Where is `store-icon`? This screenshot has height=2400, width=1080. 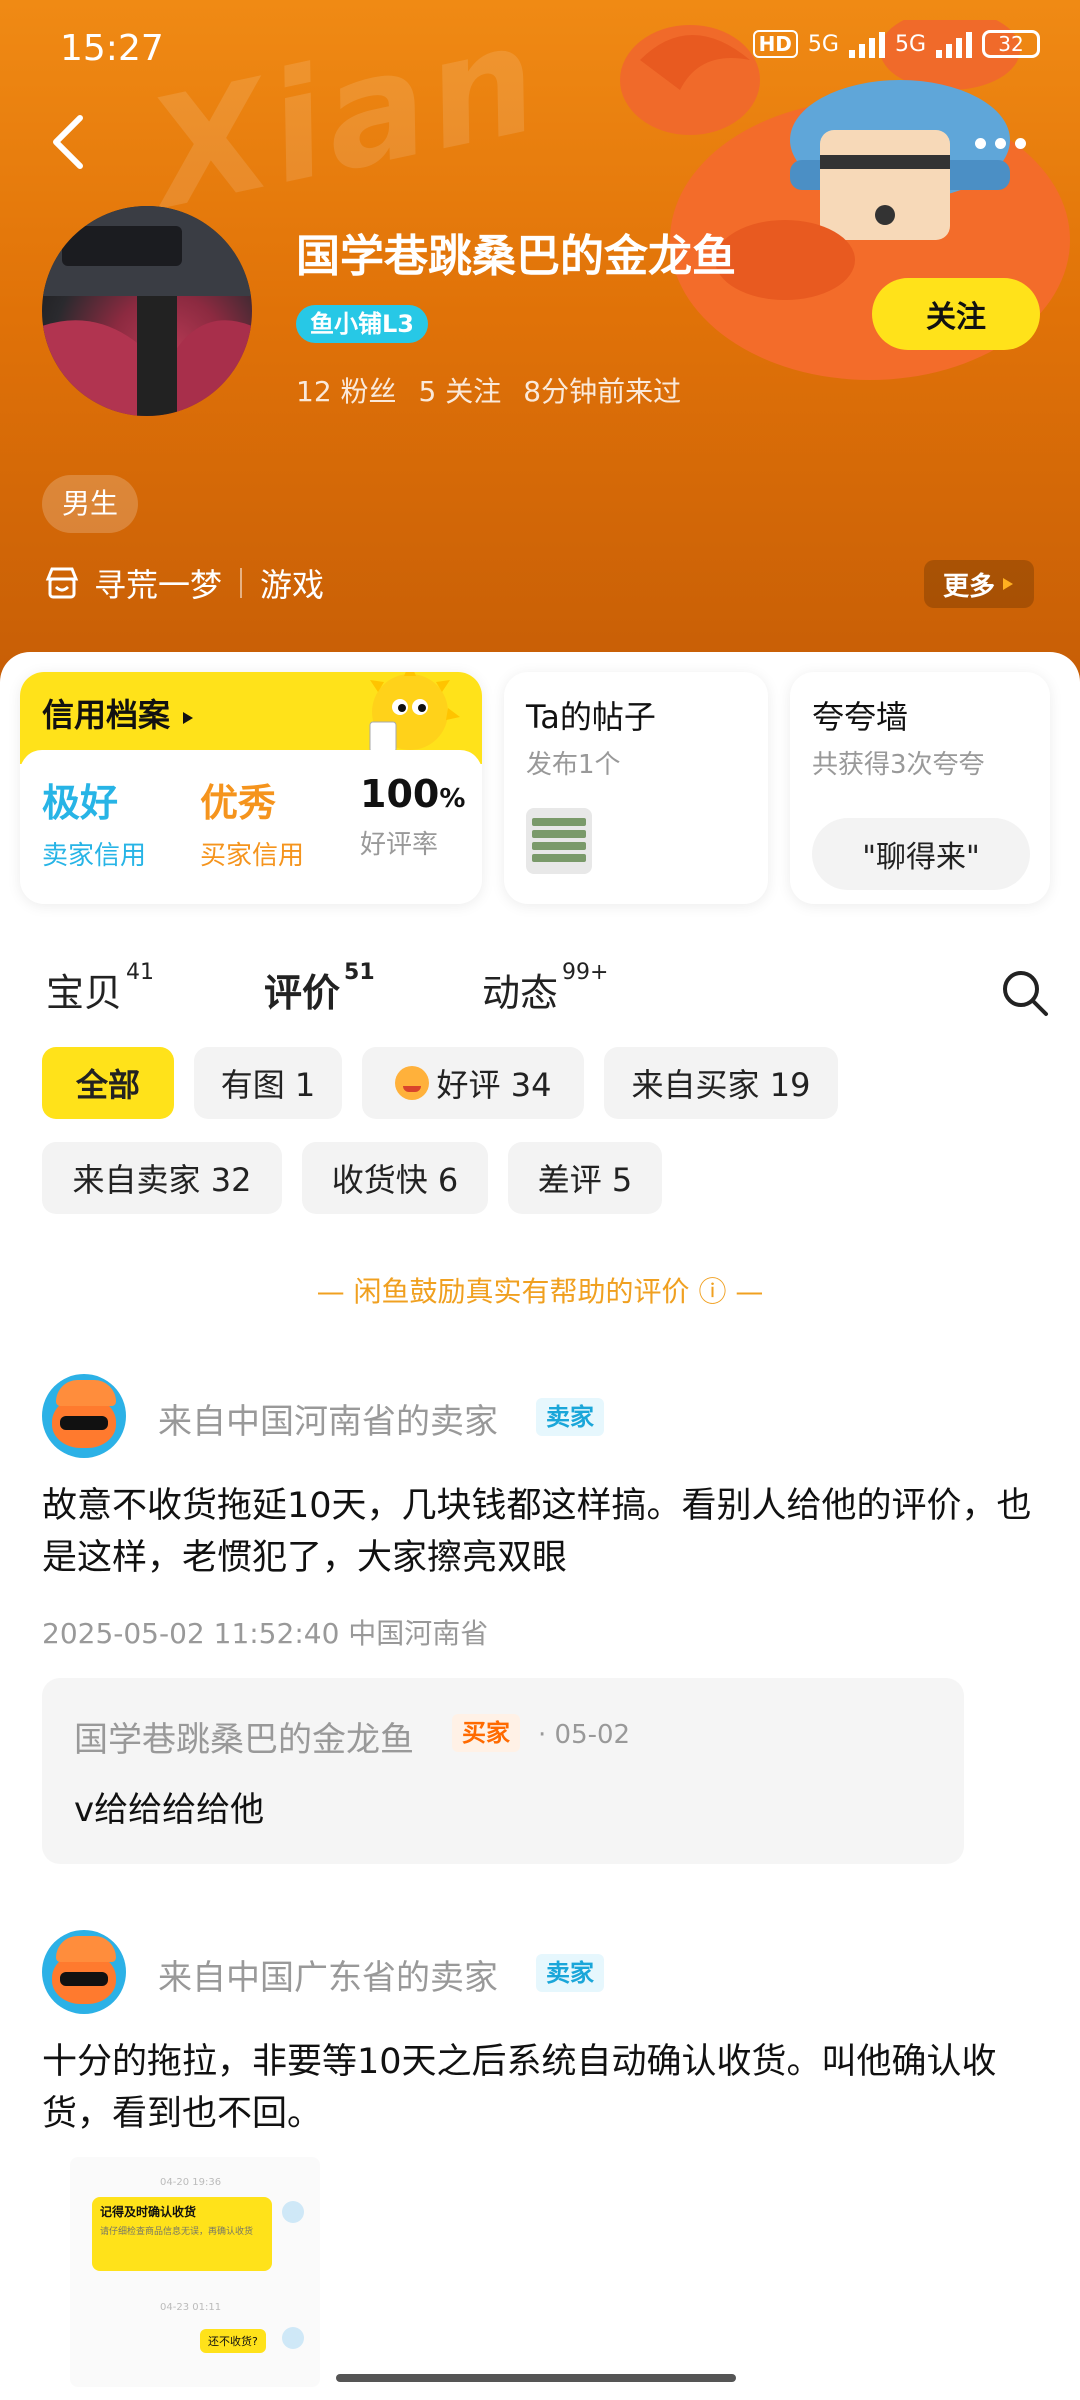 store-icon is located at coordinates (62, 583).